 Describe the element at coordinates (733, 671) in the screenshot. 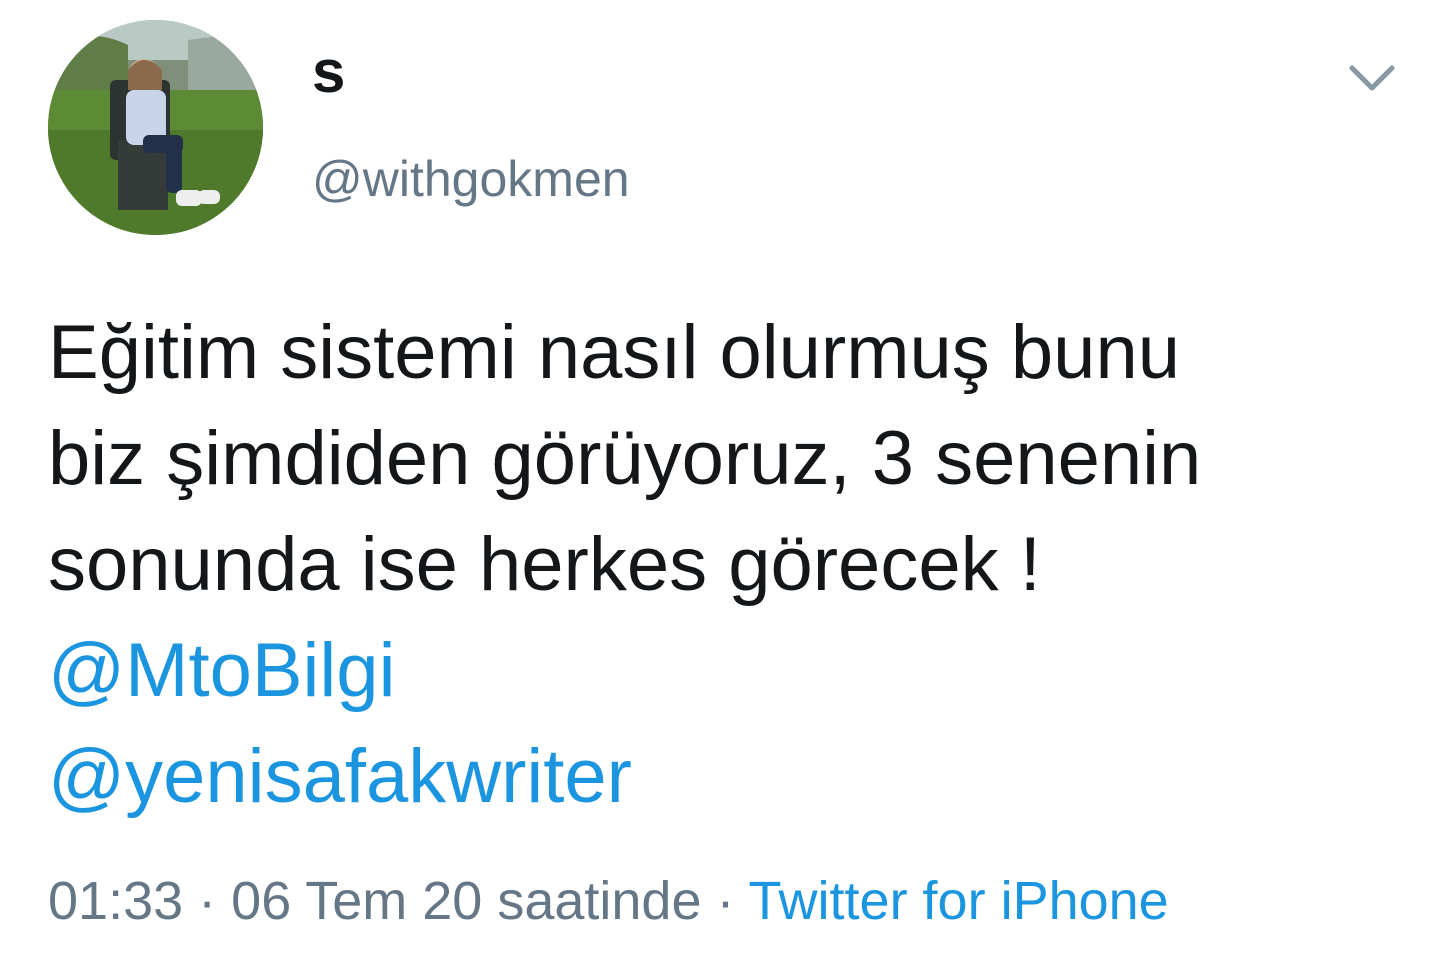

I see `mention-link-mtobilgi: @MtoBilgi` at that location.